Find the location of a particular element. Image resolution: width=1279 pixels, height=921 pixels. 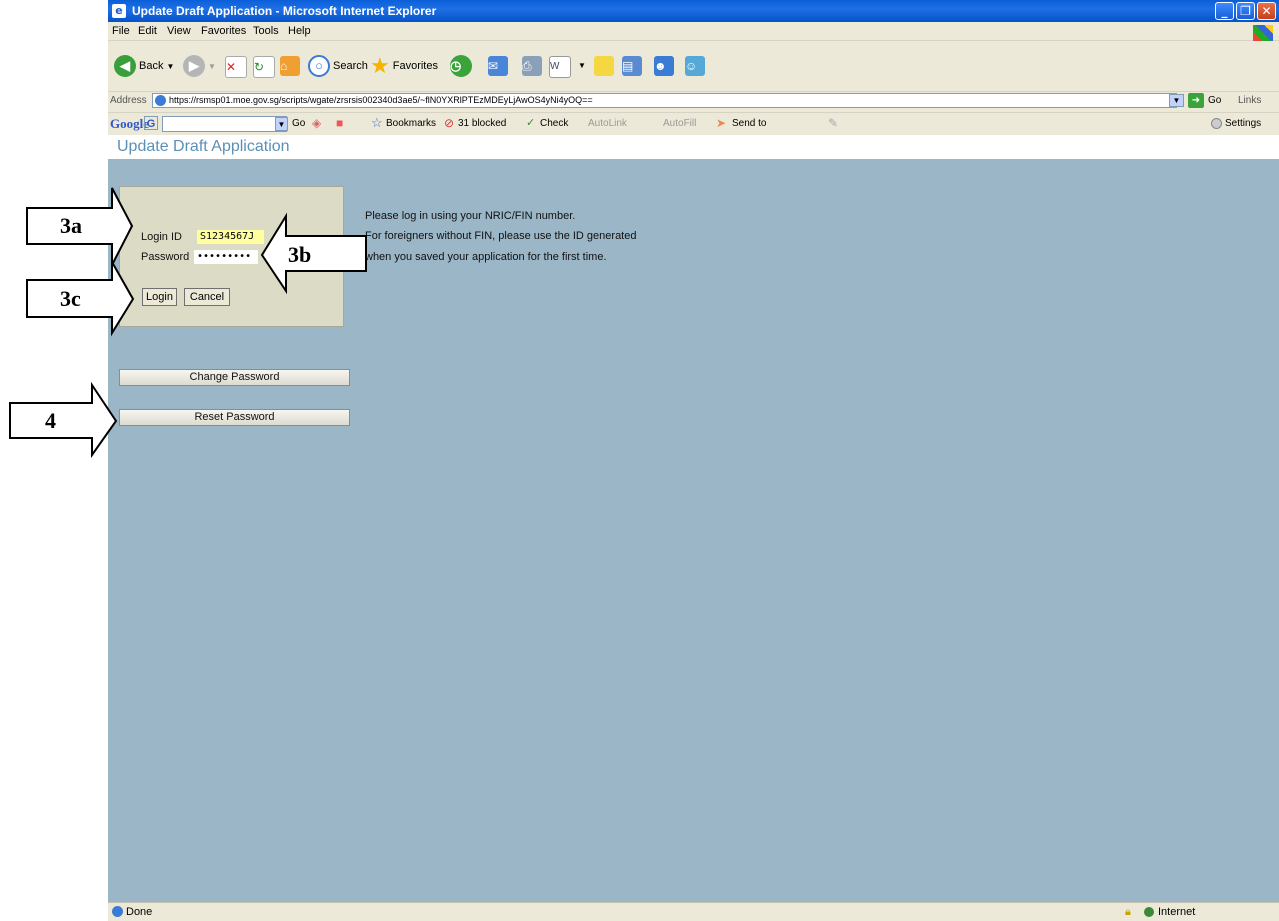

callout-arrow-3b is located at coordinates (313, 253).